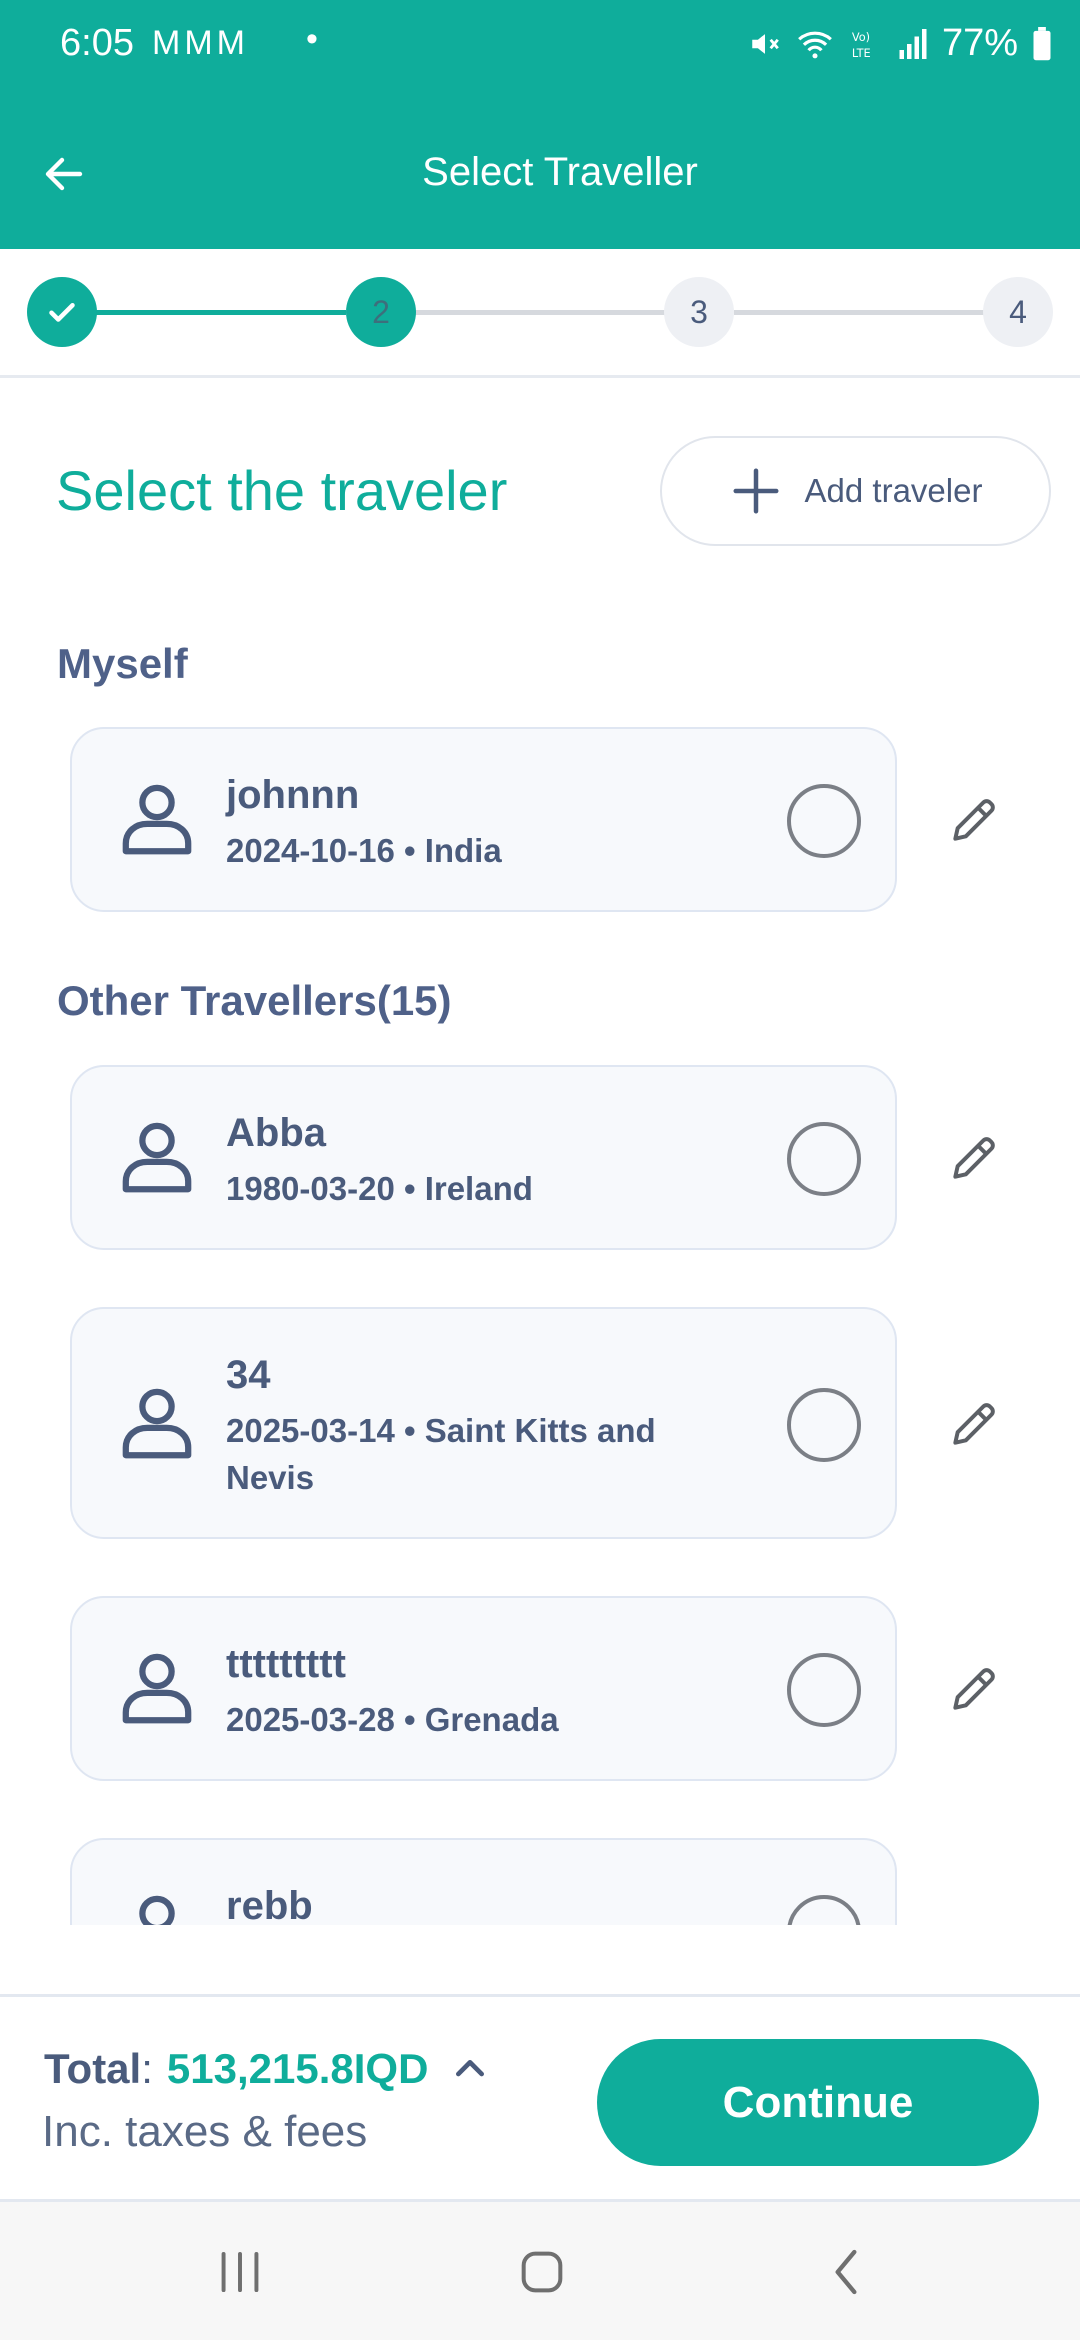 The image size is (1080, 2340). I want to click on app-header: 6:05 MMM • Vo) LTE 77% Select Traveller, so click(540, 124).